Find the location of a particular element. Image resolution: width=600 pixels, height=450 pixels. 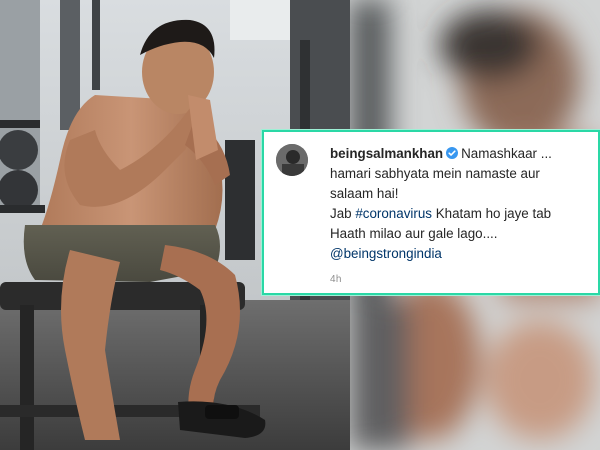

mention-link: @beingstrongindia is located at coordinates (461, 254).